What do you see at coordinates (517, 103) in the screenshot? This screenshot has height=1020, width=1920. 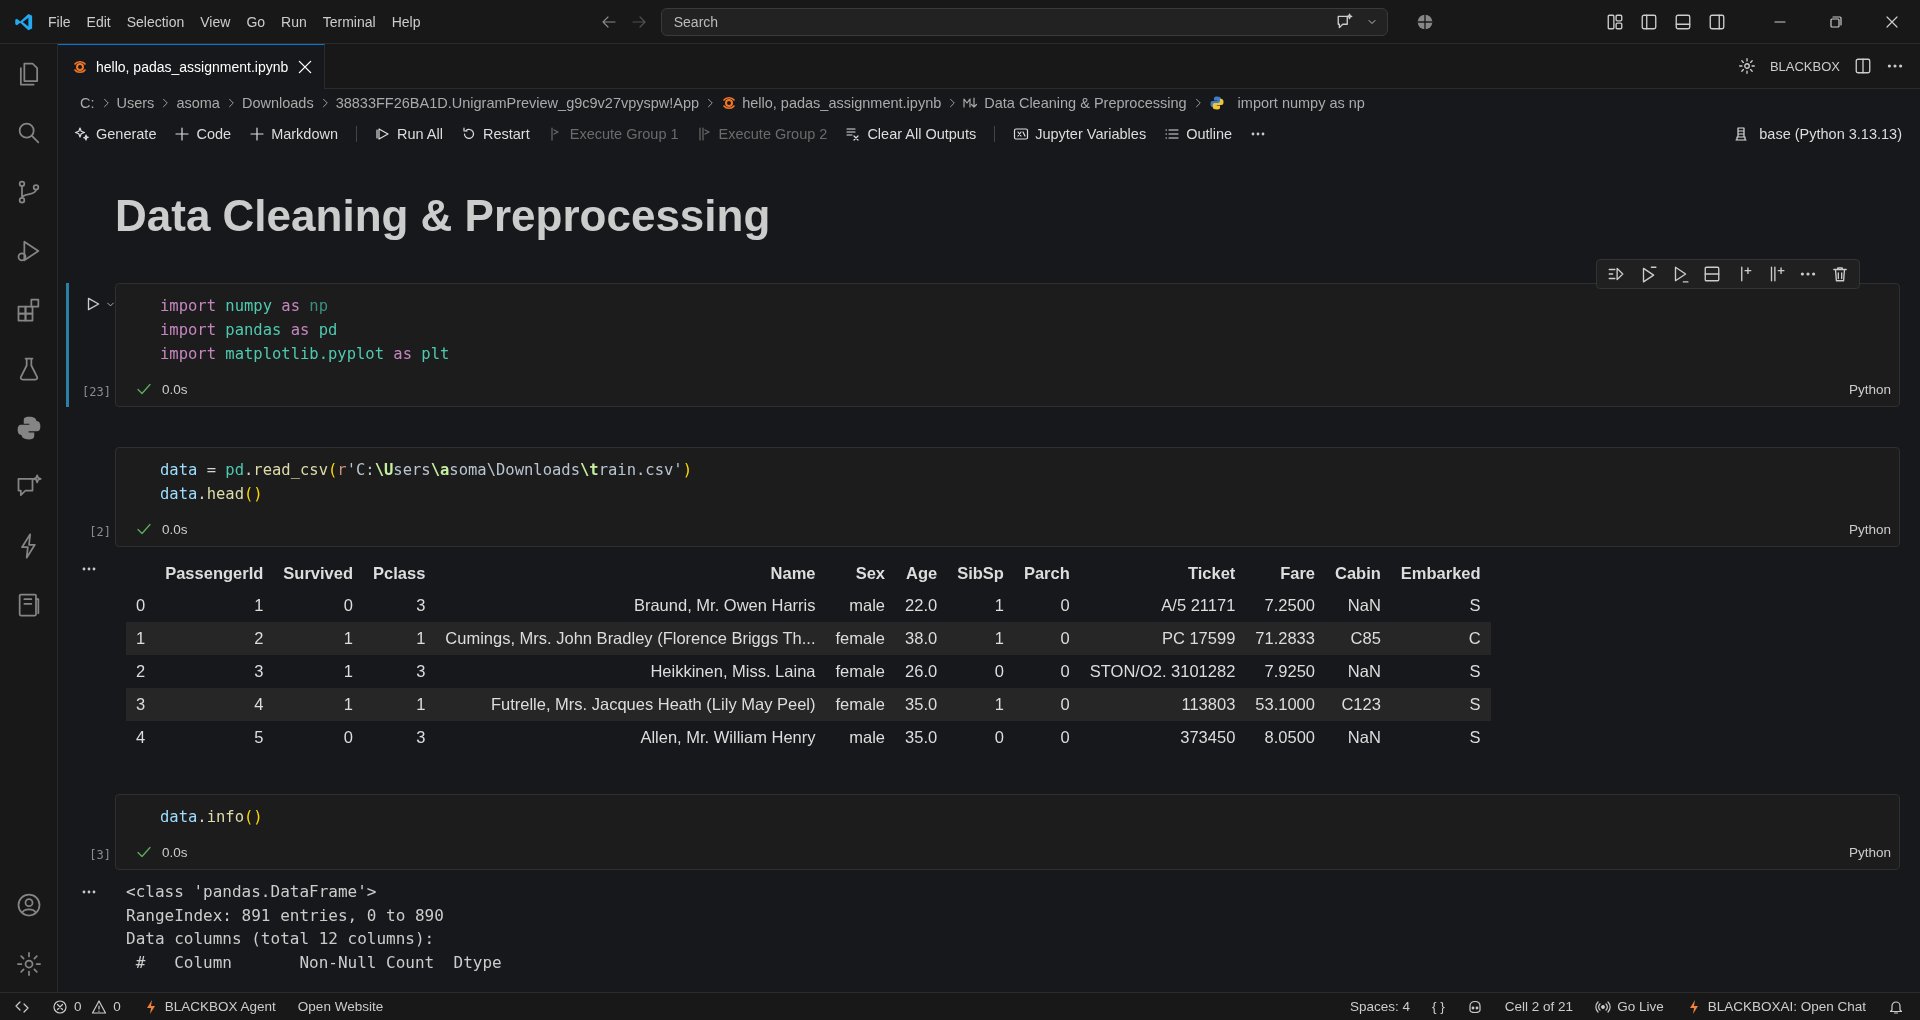 I see `breadcrumb-item: 38833FF26BA1D.UnigramPreview_g9c9v27vpyspw!App` at bounding box center [517, 103].